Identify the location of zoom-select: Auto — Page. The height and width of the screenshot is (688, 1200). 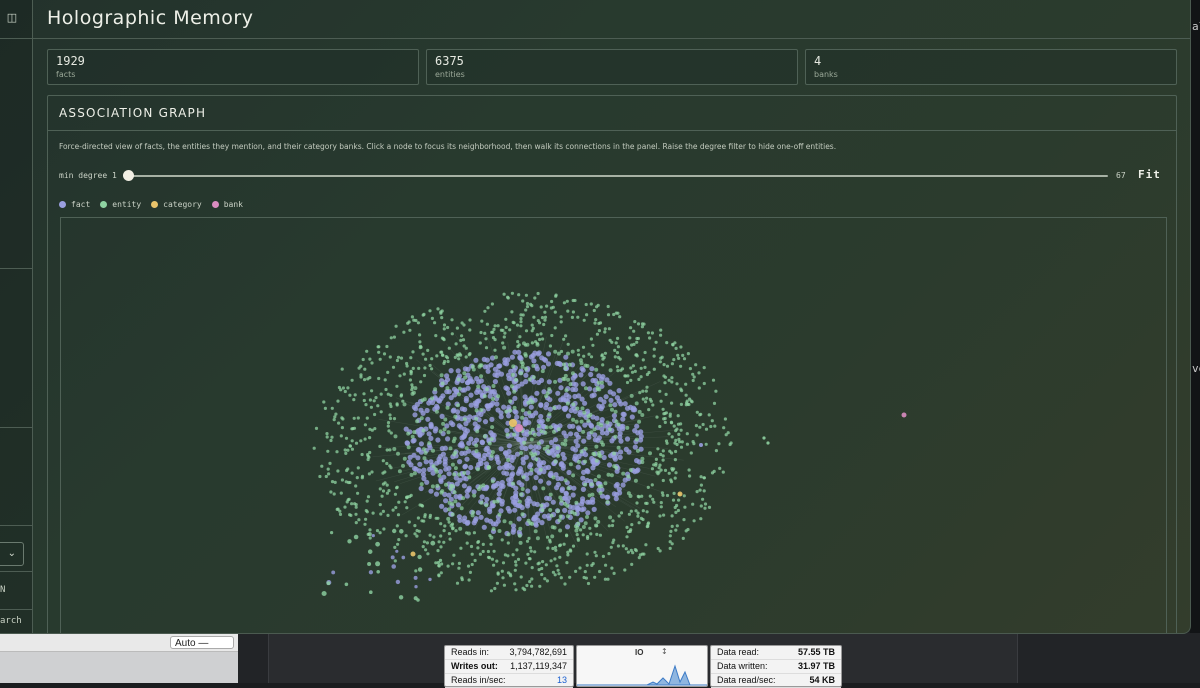
(202, 642).